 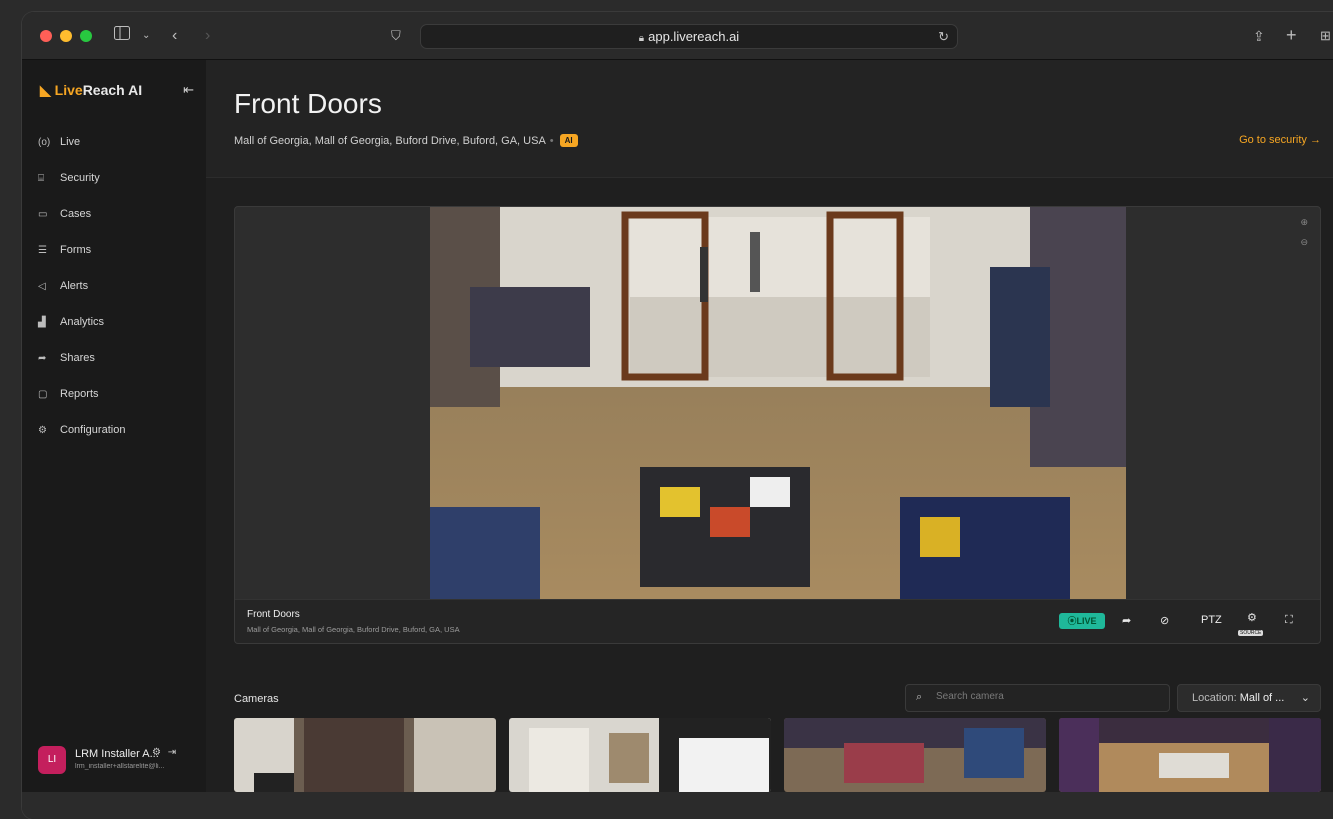 I want to click on close-window-button, so click(x=46, y=36).